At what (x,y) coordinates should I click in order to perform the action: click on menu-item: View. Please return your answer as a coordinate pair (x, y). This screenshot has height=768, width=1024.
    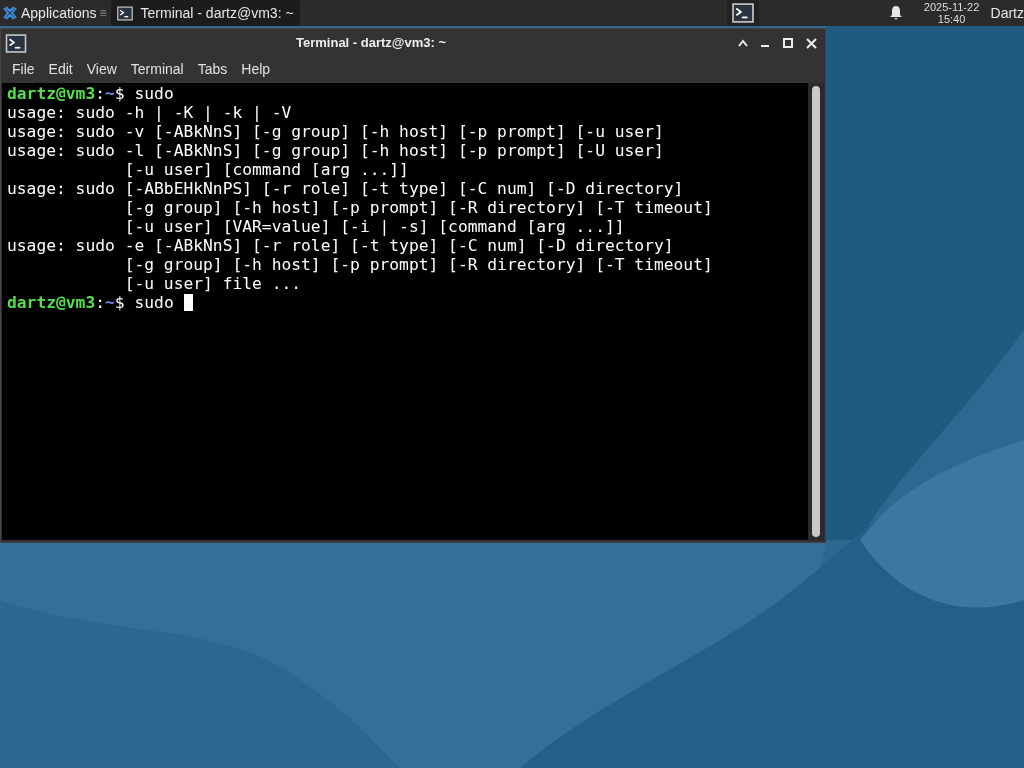
    Looking at the image, I should click on (101, 69).